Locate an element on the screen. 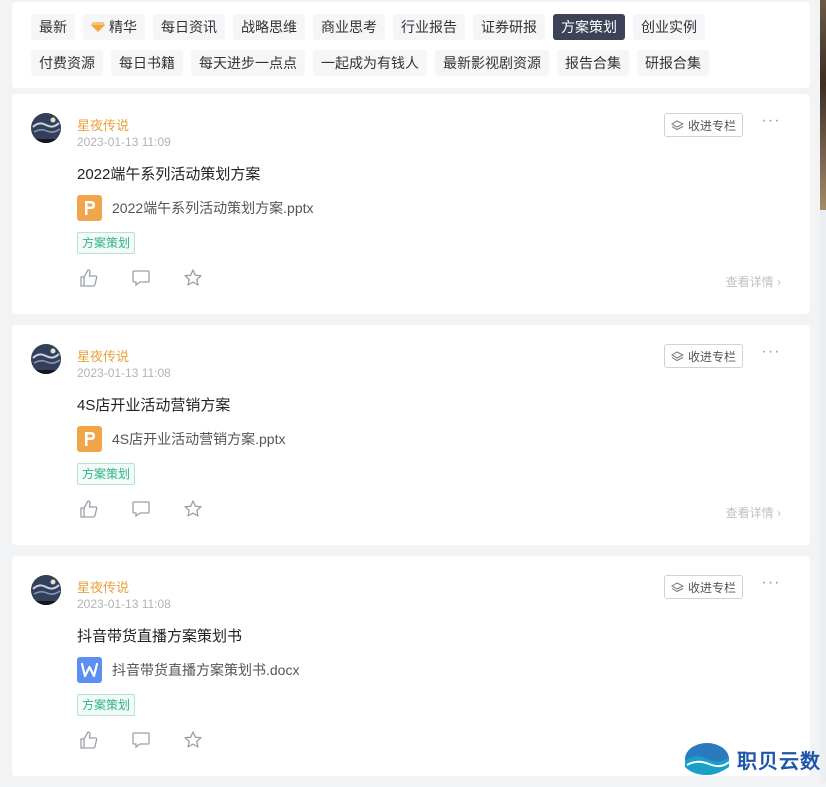  tab-label: 每天进步一点点 is located at coordinates (248, 63).